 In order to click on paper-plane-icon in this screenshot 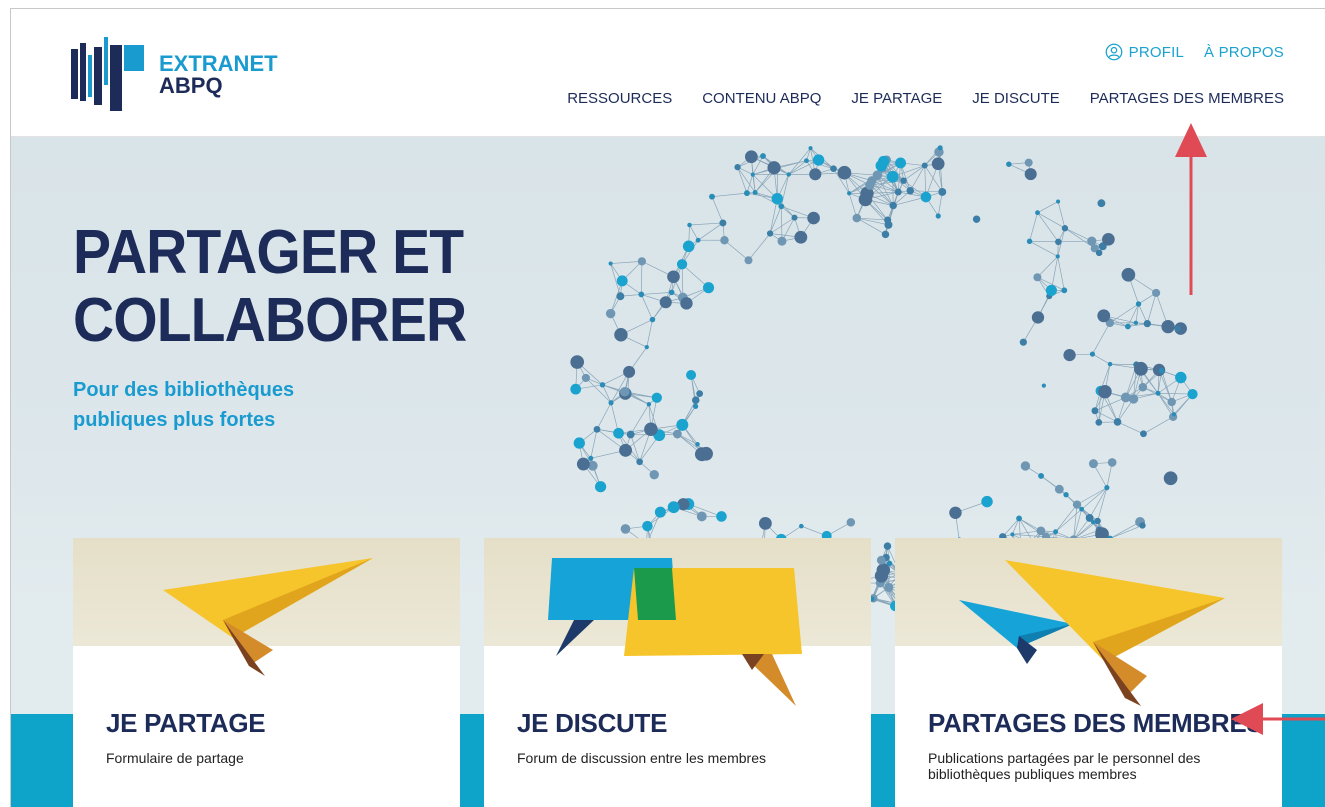, I will do `click(266, 592)`.